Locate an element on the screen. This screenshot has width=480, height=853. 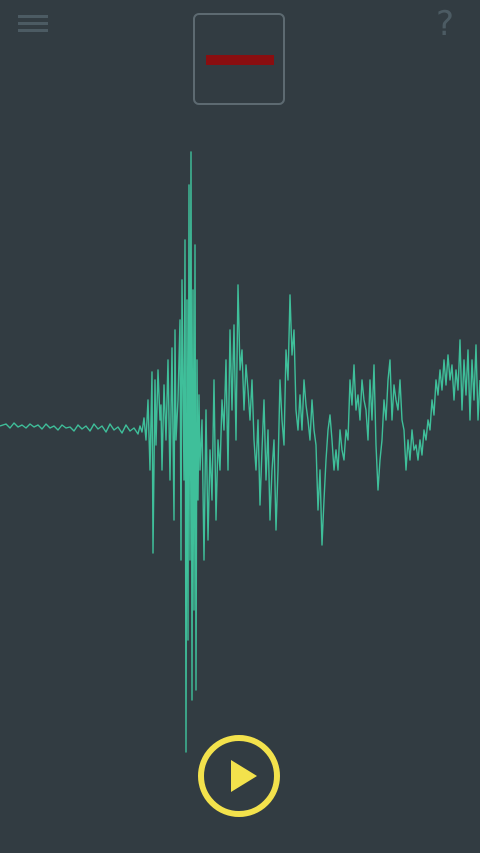
play-icon is located at coordinates (239, 776).